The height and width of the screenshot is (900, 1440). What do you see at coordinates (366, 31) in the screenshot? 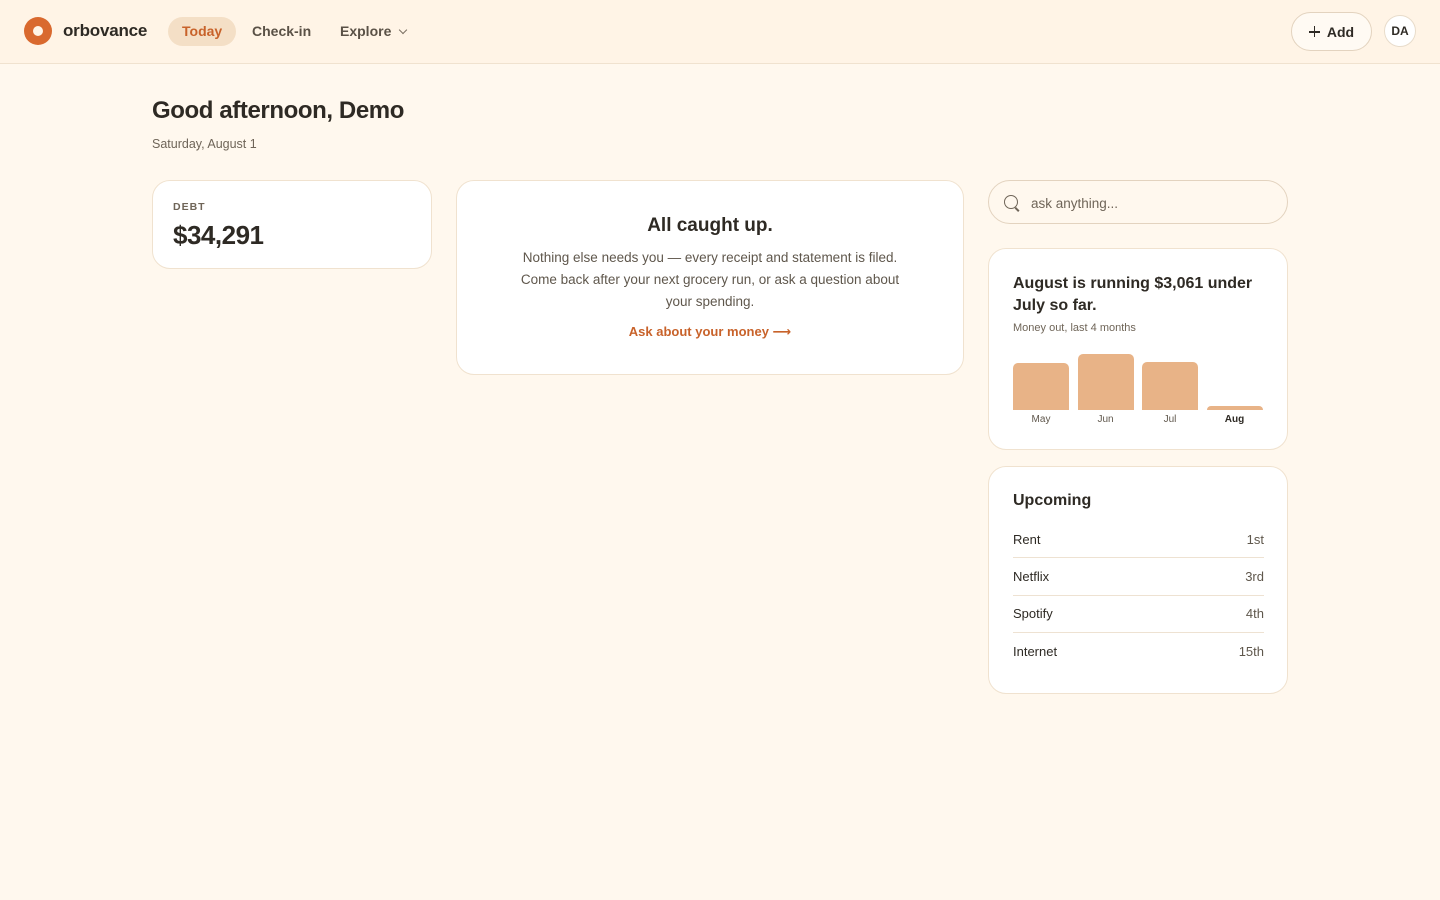
I see `nav-explore-label: Explore` at bounding box center [366, 31].